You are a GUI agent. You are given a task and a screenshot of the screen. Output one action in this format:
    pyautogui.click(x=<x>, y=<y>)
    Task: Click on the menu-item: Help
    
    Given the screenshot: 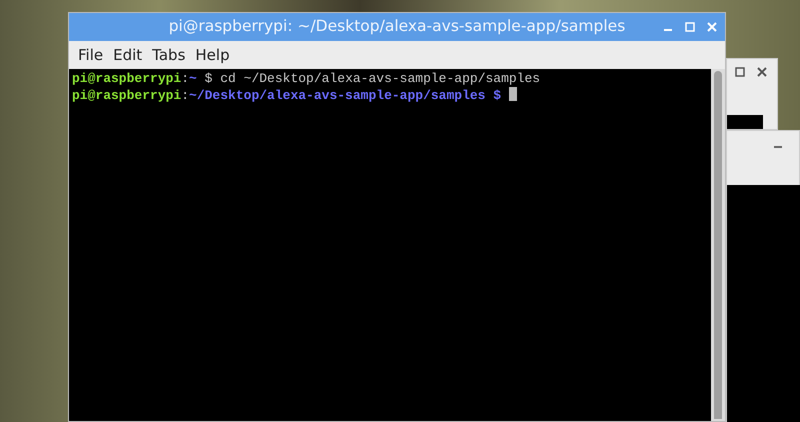 What is the action you would take?
    pyautogui.click(x=212, y=55)
    